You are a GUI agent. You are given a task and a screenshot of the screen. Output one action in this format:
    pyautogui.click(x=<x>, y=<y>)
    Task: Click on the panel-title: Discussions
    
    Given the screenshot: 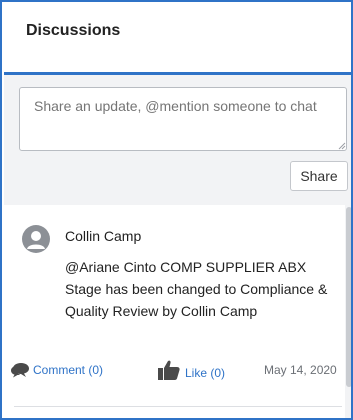 What is the action you would take?
    pyautogui.click(x=73, y=30)
    